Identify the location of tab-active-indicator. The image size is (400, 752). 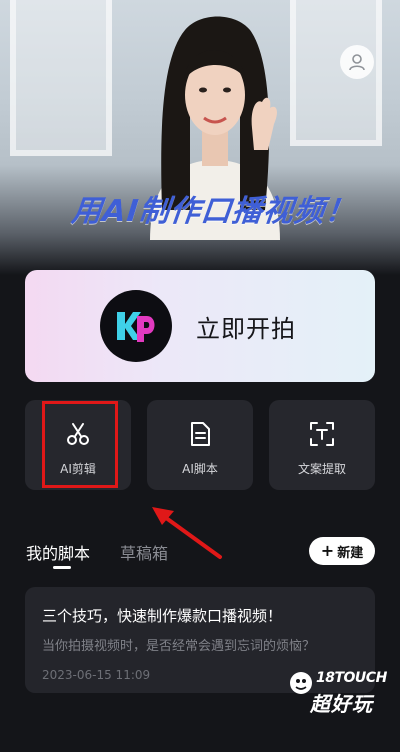
(62, 567).